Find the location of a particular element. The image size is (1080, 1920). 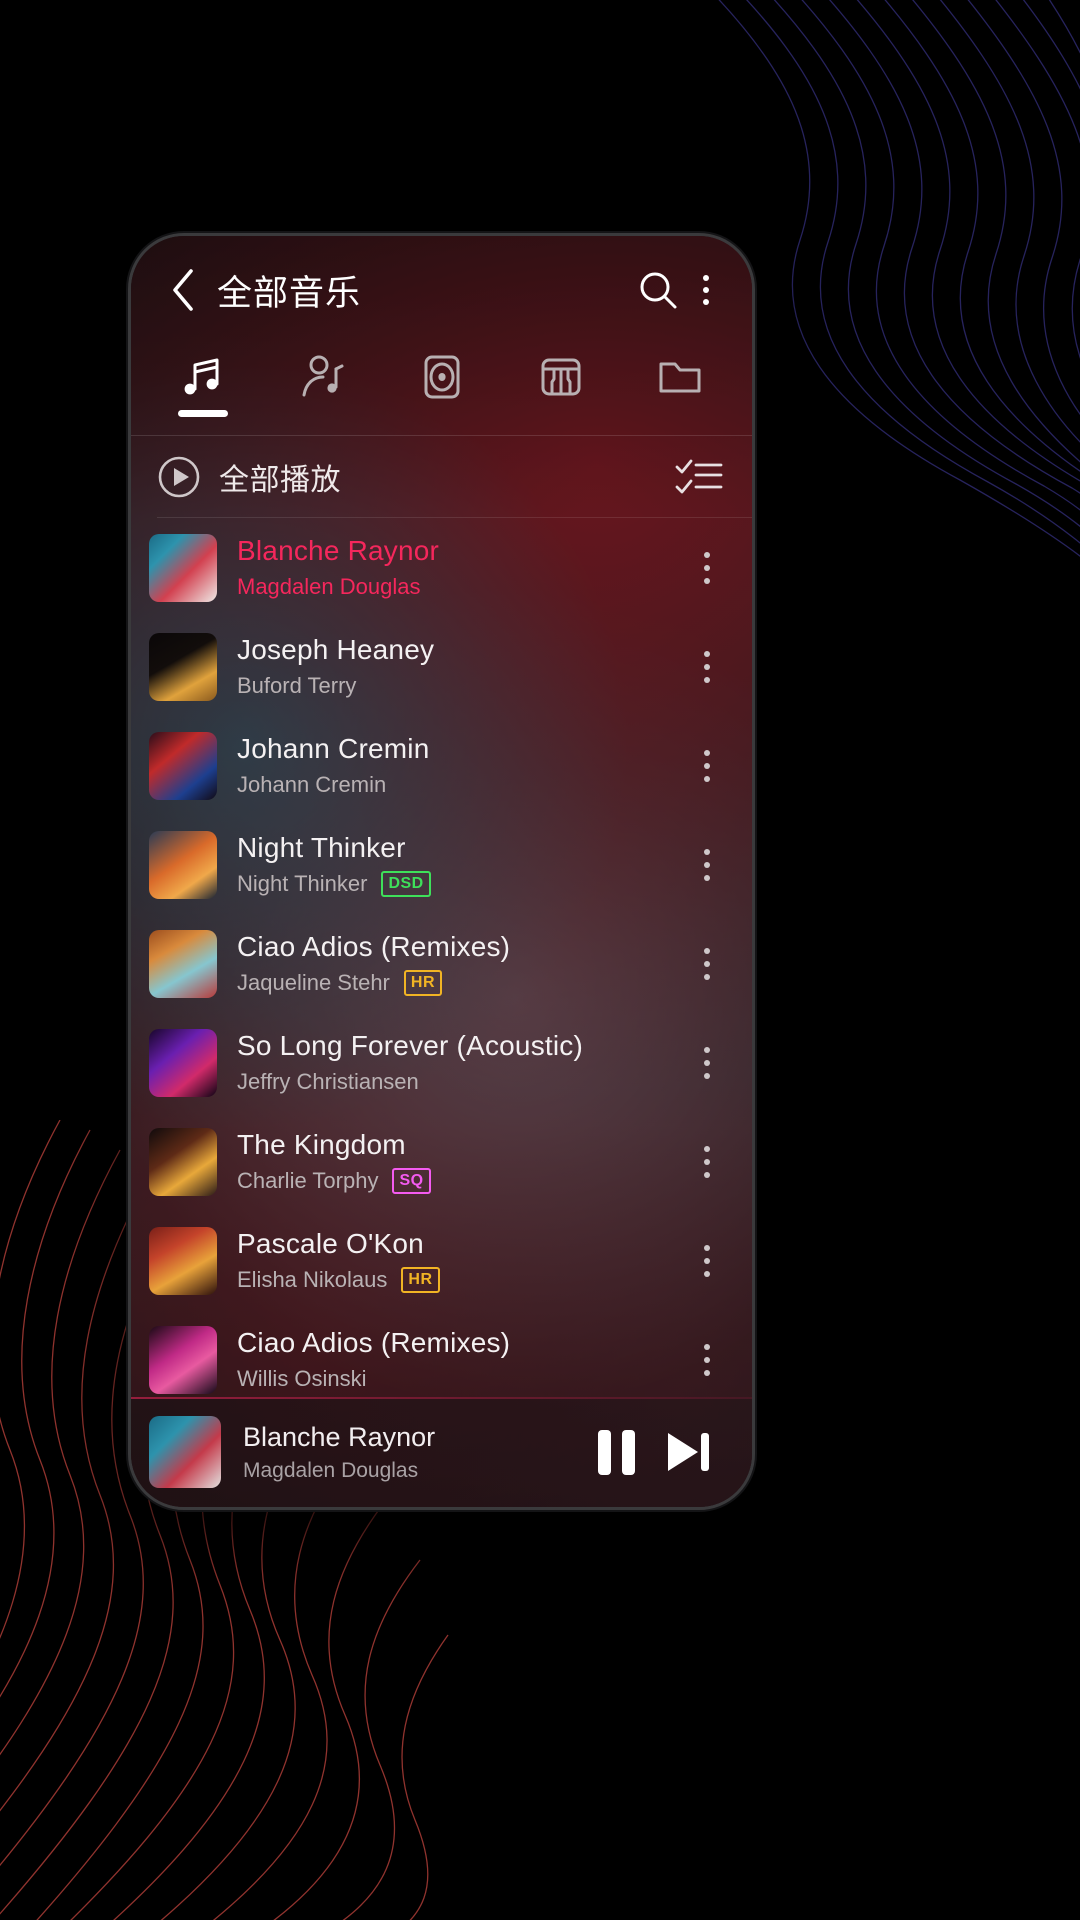

tab-folders is located at coordinates (680, 380).